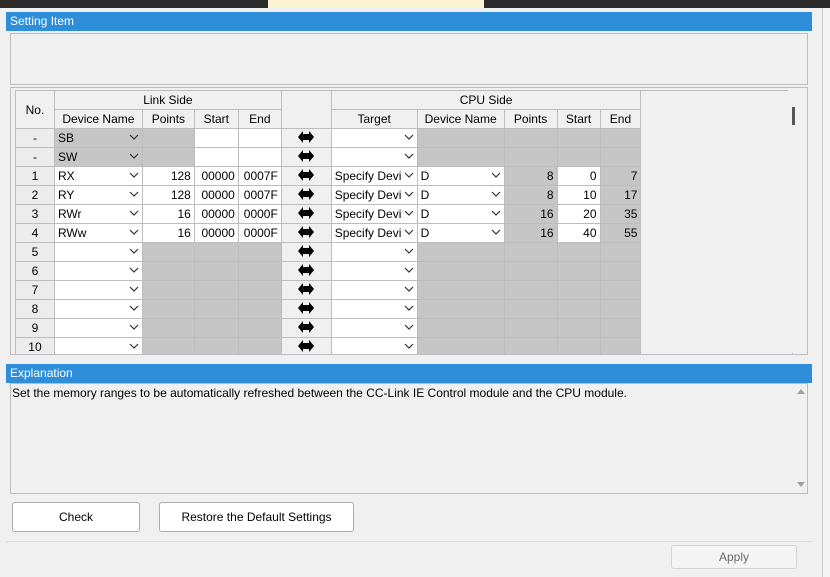 The height and width of the screenshot is (577, 830). What do you see at coordinates (256, 517) in the screenshot?
I see `restore-default-settings-button: Restore the Default Settings` at bounding box center [256, 517].